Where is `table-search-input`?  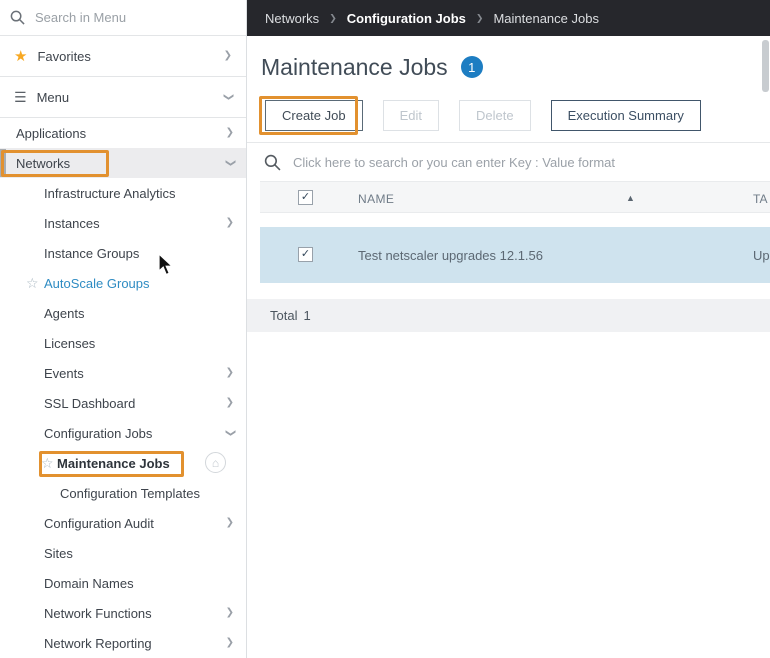
table-search-input is located at coordinates (530, 162).